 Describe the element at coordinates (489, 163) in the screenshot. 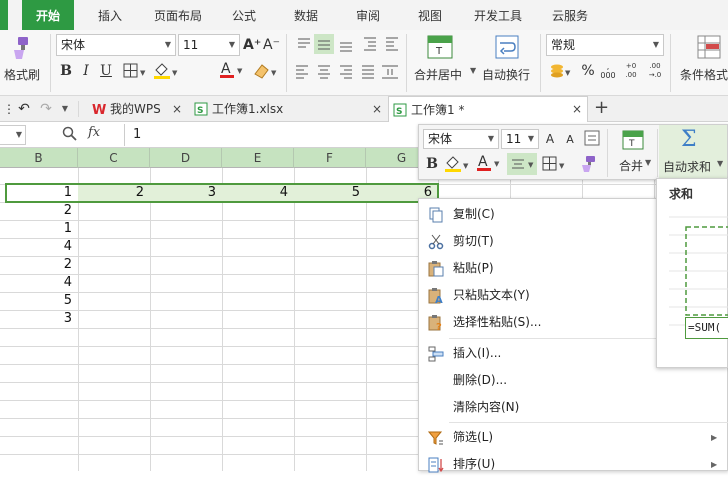

I see `mini-font-color-icon: A ▼` at that location.